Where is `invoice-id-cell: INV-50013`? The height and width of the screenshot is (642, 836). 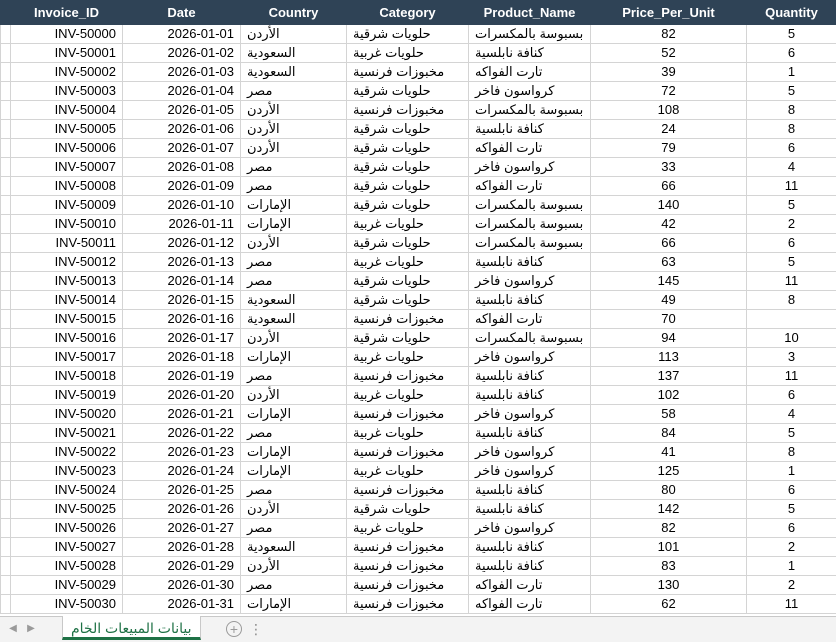
invoice-id-cell: INV-50013 is located at coordinates (66, 281).